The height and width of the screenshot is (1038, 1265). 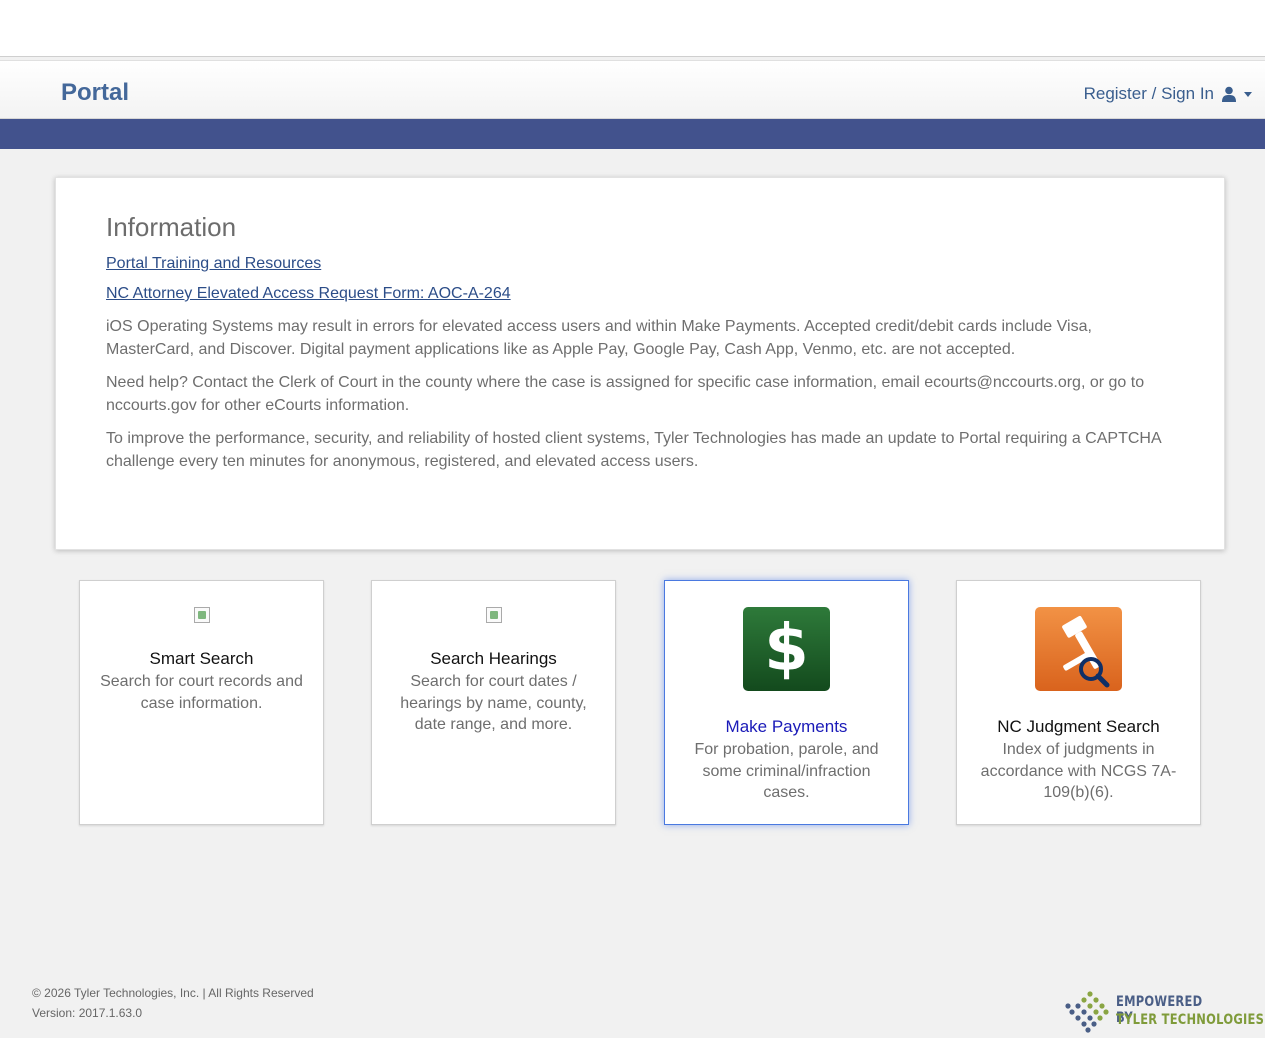 I want to click on portal-training-link: Portal Training and Resources, so click(x=213, y=264).